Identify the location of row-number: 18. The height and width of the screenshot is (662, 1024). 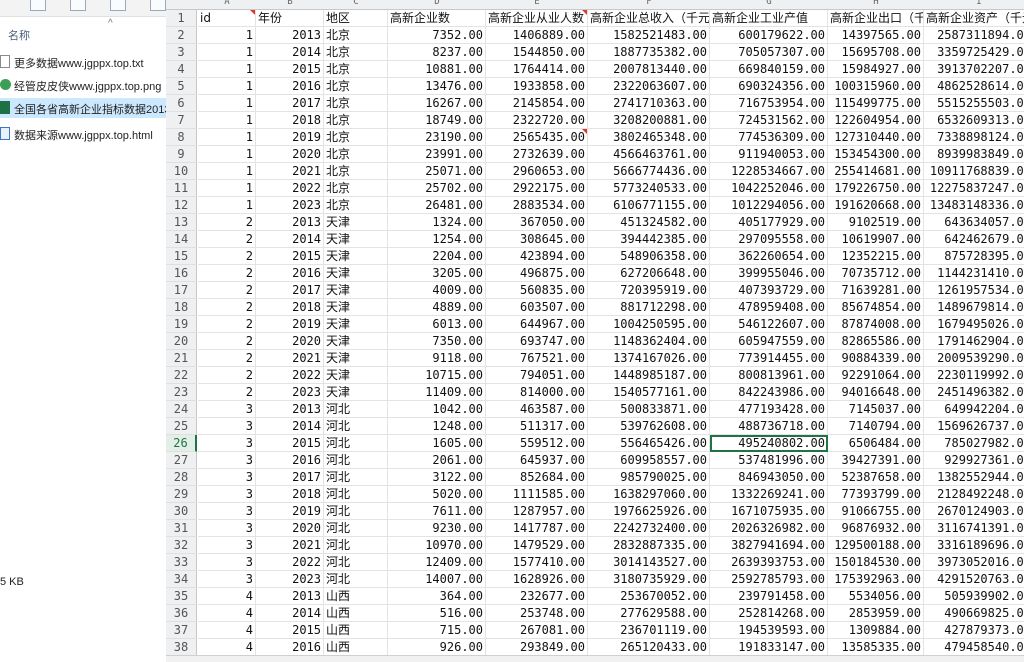
(181, 307).